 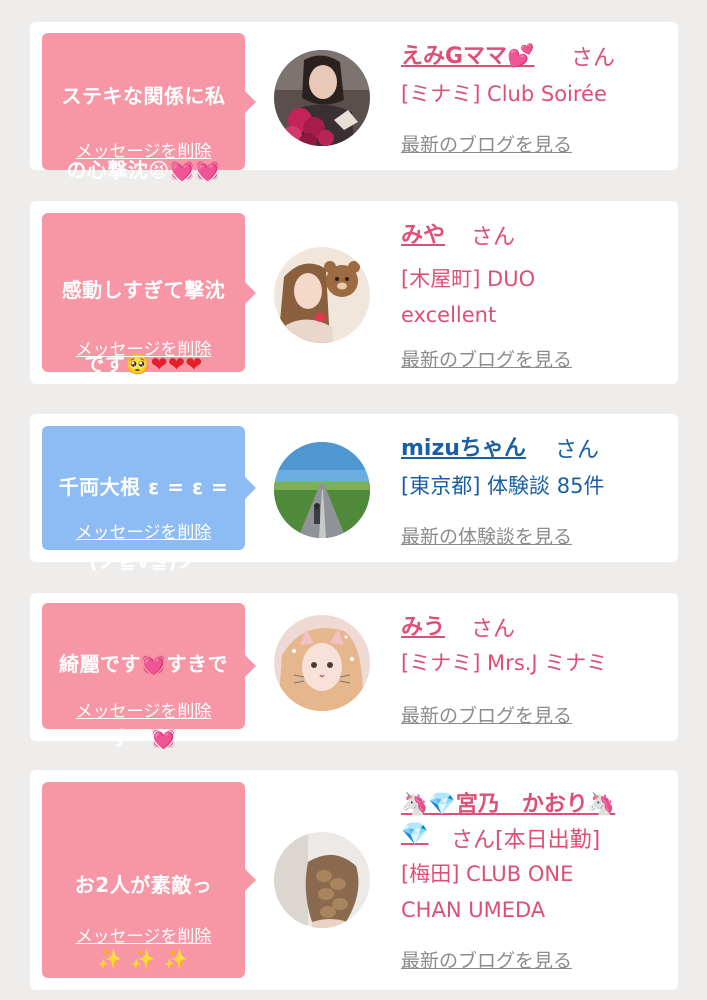 I want to click on message-bubble: 綺麗です💓すきで すー💓 メッセージを削除, so click(x=149, y=676).